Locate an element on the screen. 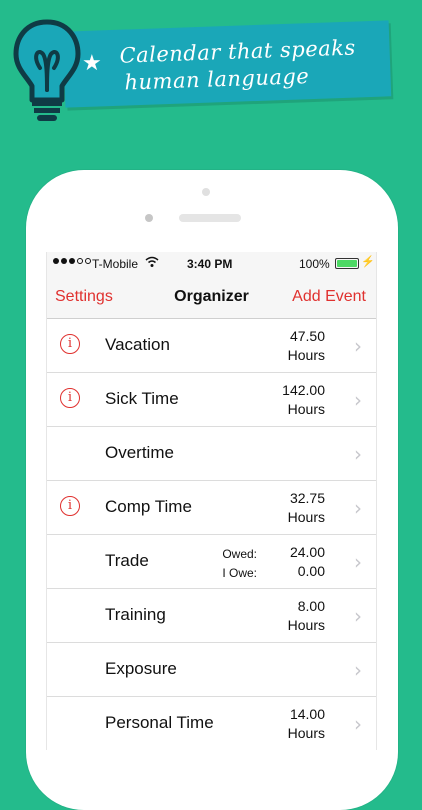 This screenshot has width=422, height=810. owed-amount: 24.00 is located at coordinates (307, 552).